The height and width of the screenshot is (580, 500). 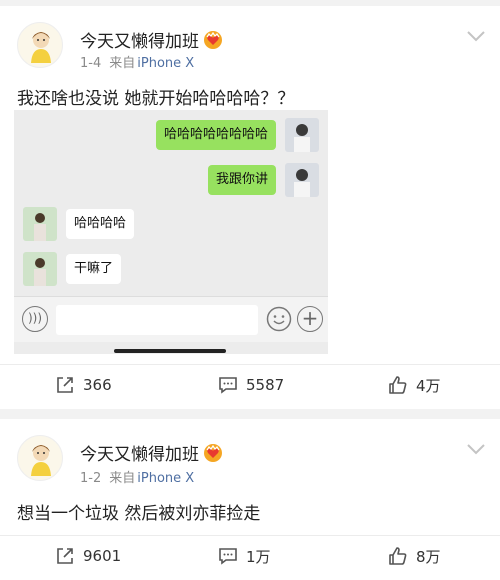 What do you see at coordinates (414, 385) in the screenshot?
I see `like-button: 4万` at bounding box center [414, 385].